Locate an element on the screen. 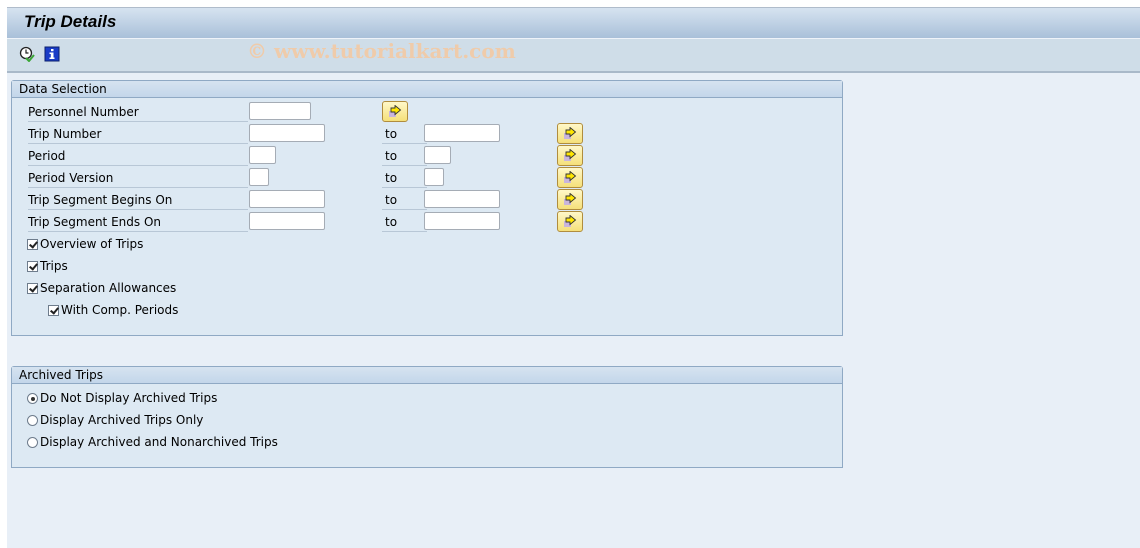  radio-do-not-display-archived: Do Not Display Archived Trips is located at coordinates (122, 398).